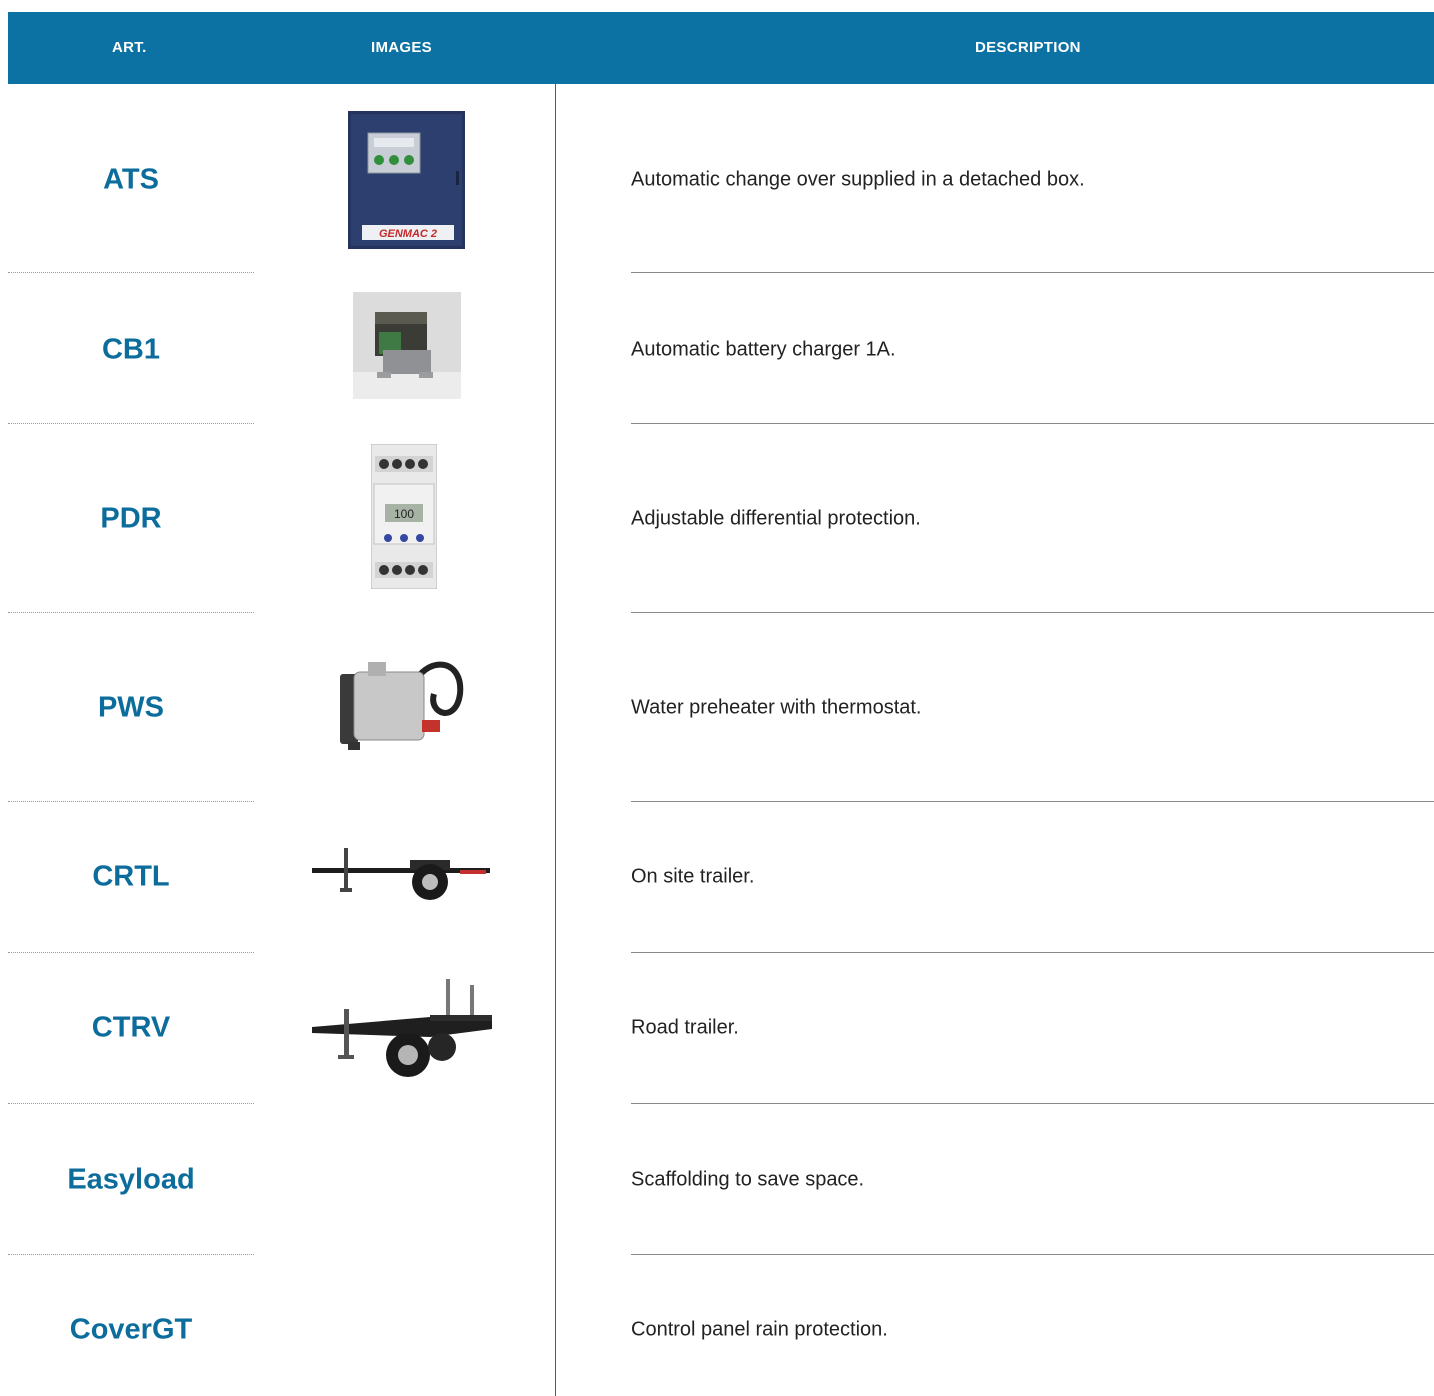 The image size is (1434, 1396). Describe the element at coordinates (129, 47) in the screenshot. I see `header-art: ART.` at that location.